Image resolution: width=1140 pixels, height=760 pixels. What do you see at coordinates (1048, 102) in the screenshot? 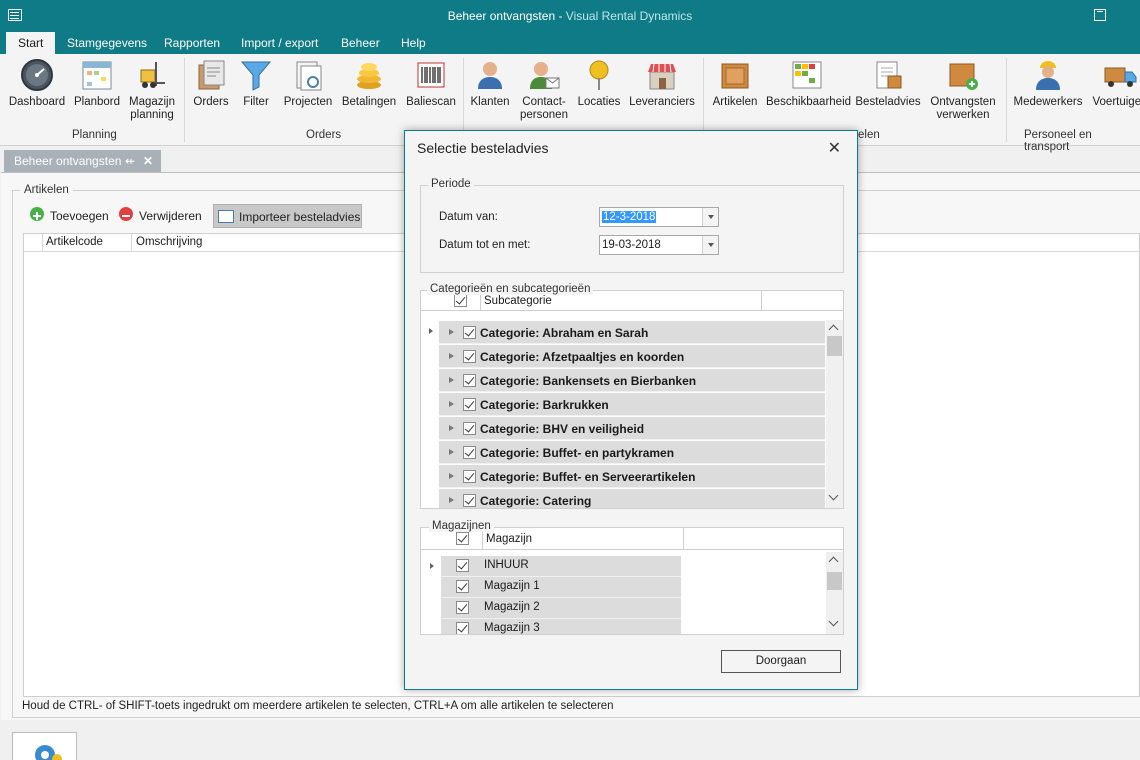
I see `medewerkers-label: Medewerkers` at bounding box center [1048, 102].